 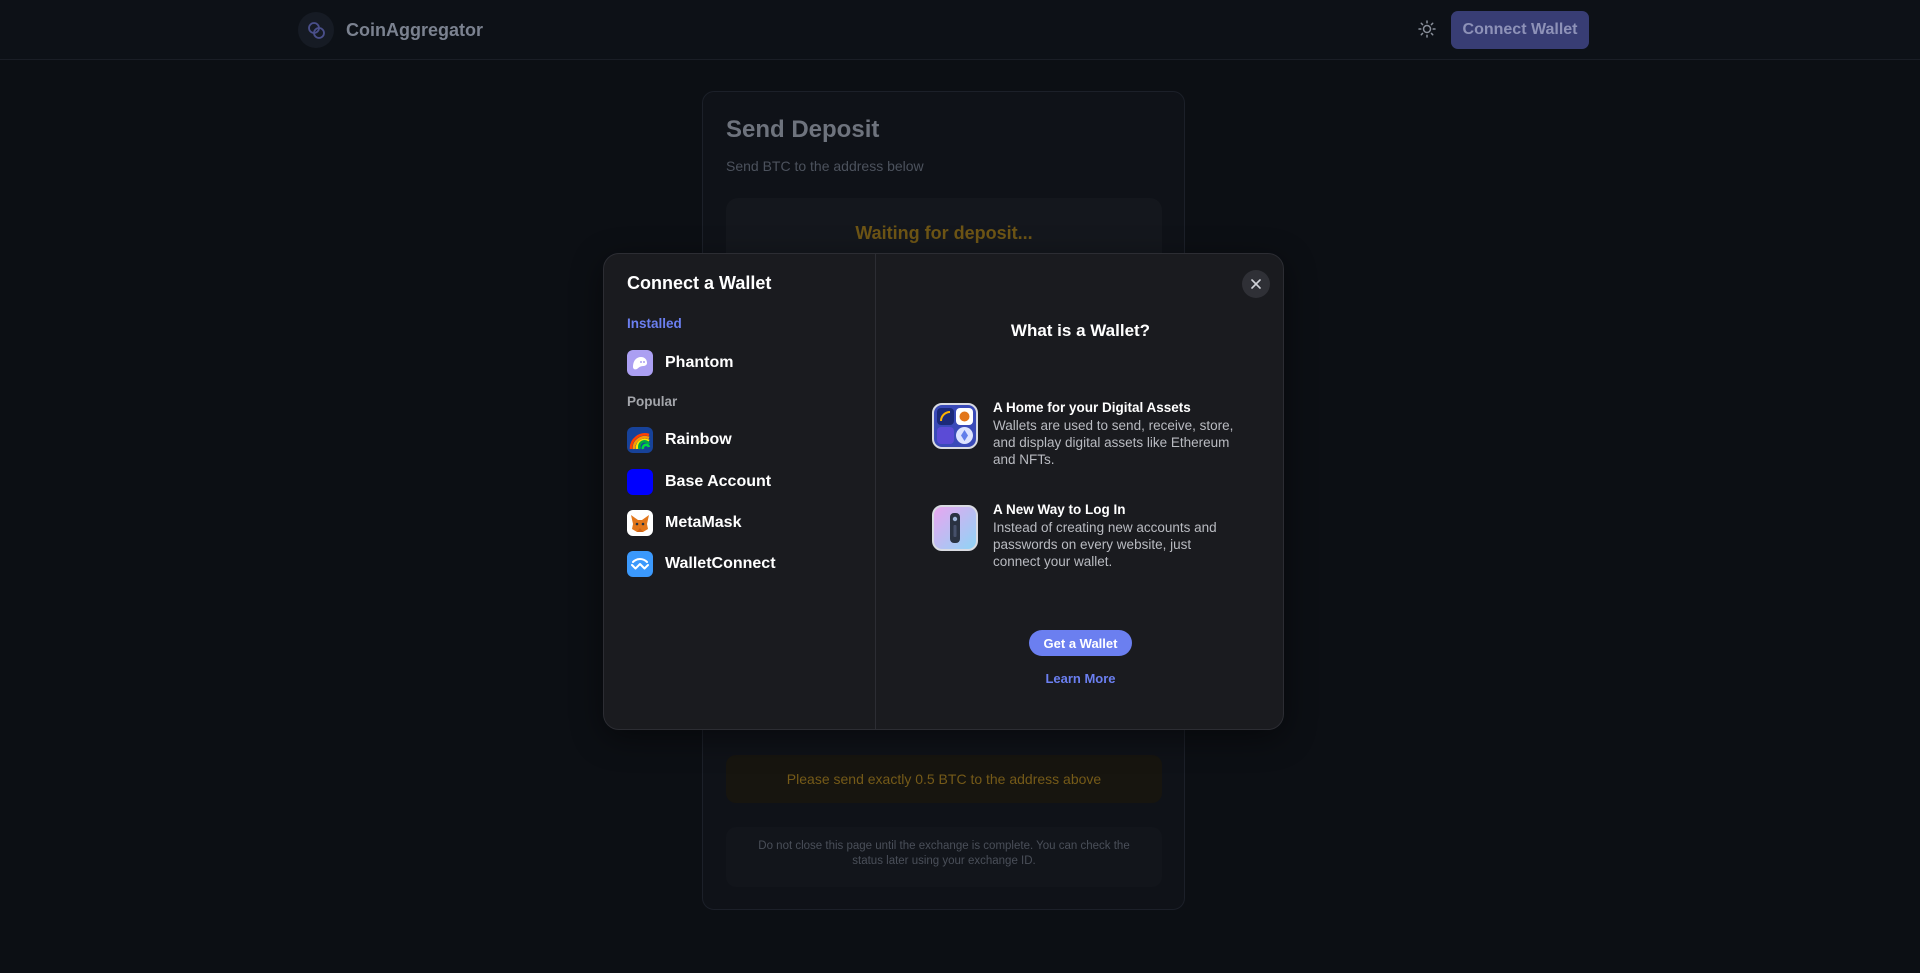 What do you see at coordinates (741, 440) in the screenshot?
I see `wallet-option-rainbow: Rainbow` at bounding box center [741, 440].